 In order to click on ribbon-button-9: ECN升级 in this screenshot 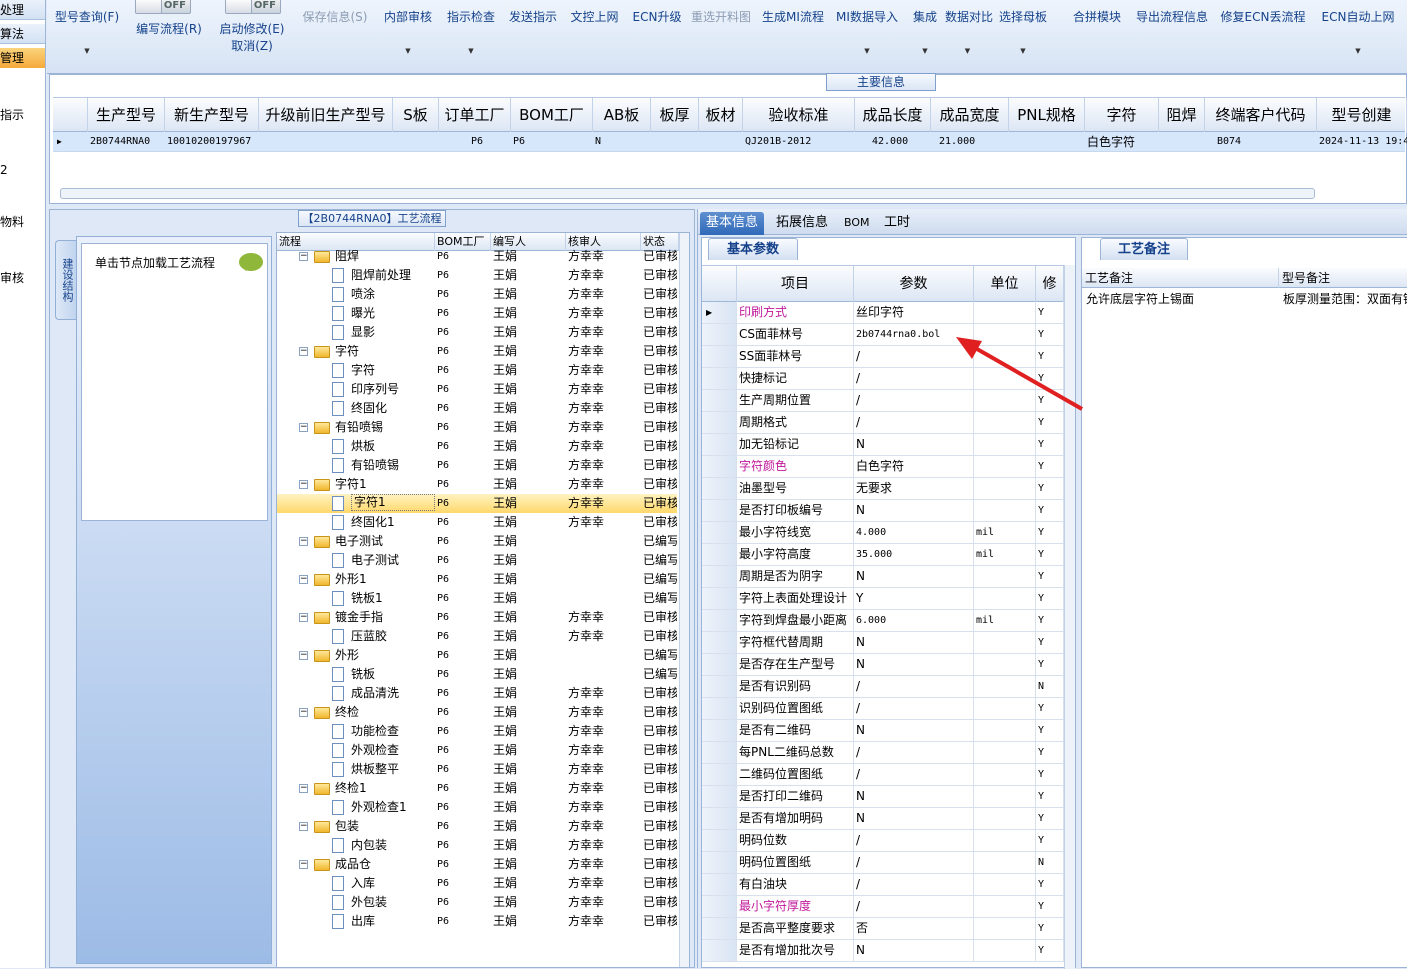, I will do `click(657, 30)`.